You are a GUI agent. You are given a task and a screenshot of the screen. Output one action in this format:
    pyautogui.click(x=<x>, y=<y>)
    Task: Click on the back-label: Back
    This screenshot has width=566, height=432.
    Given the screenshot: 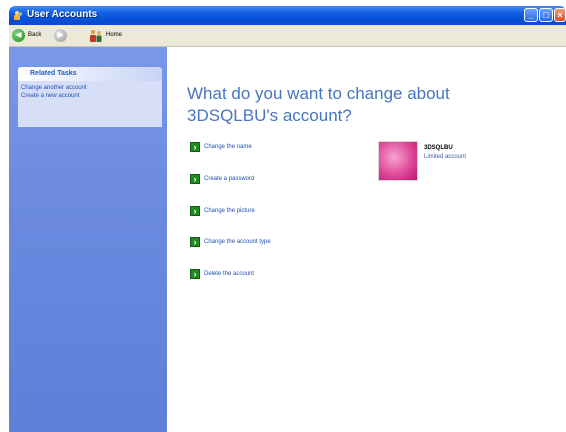 What is the action you would take?
    pyautogui.click(x=35, y=35)
    